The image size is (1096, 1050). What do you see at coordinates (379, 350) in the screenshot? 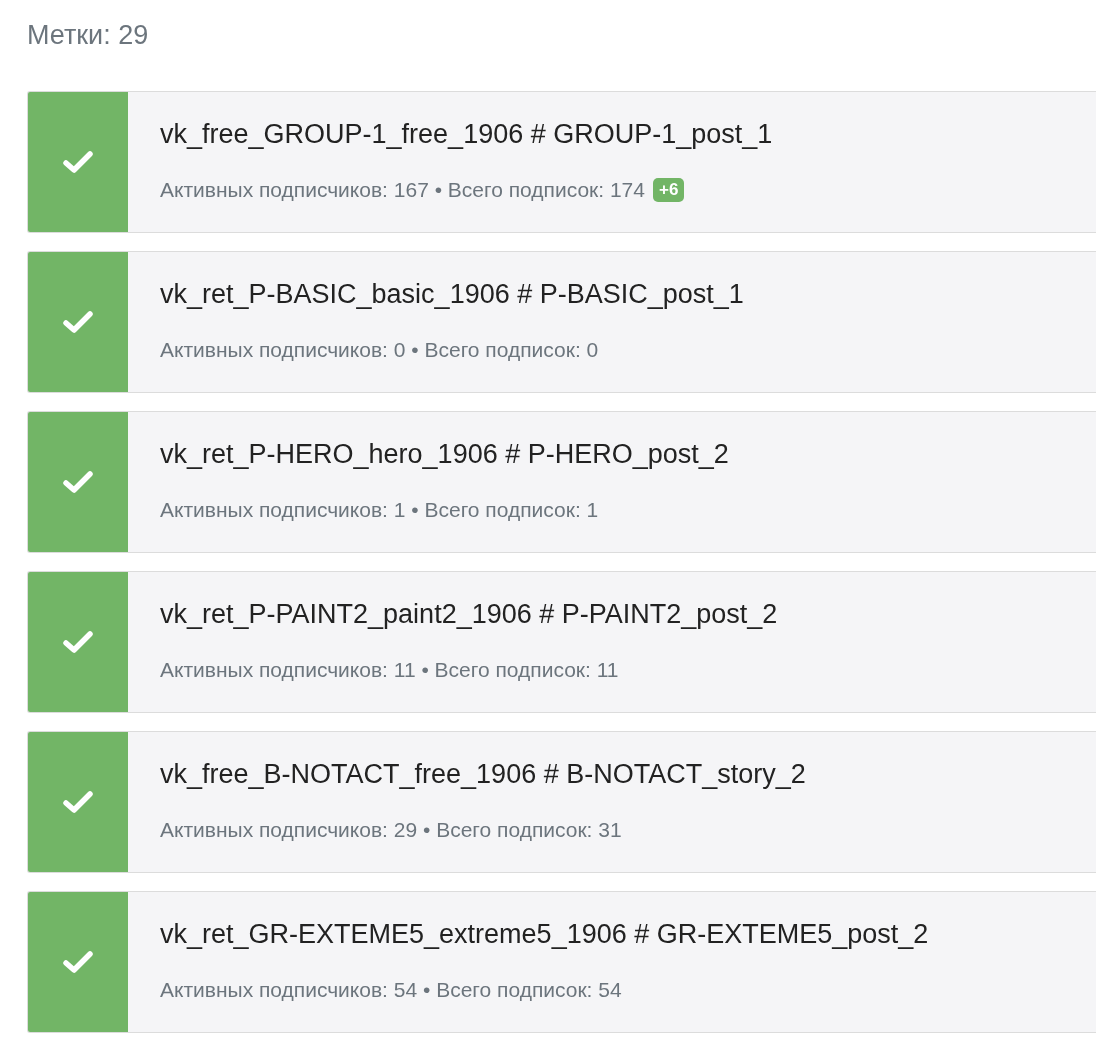
I see `subscriber-stats: Активных подписчиков: 0 • Всего подписок: 0` at bounding box center [379, 350].